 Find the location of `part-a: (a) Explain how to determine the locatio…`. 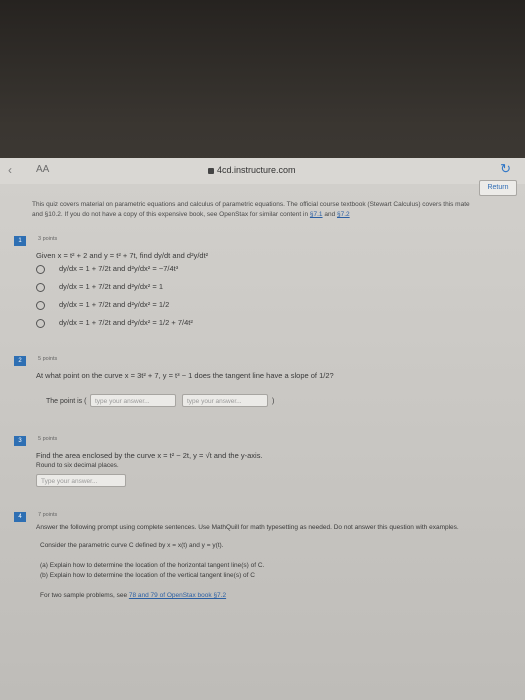

part-a: (a) Explain how to determine the locatio… is located at coordinates (152, 565).